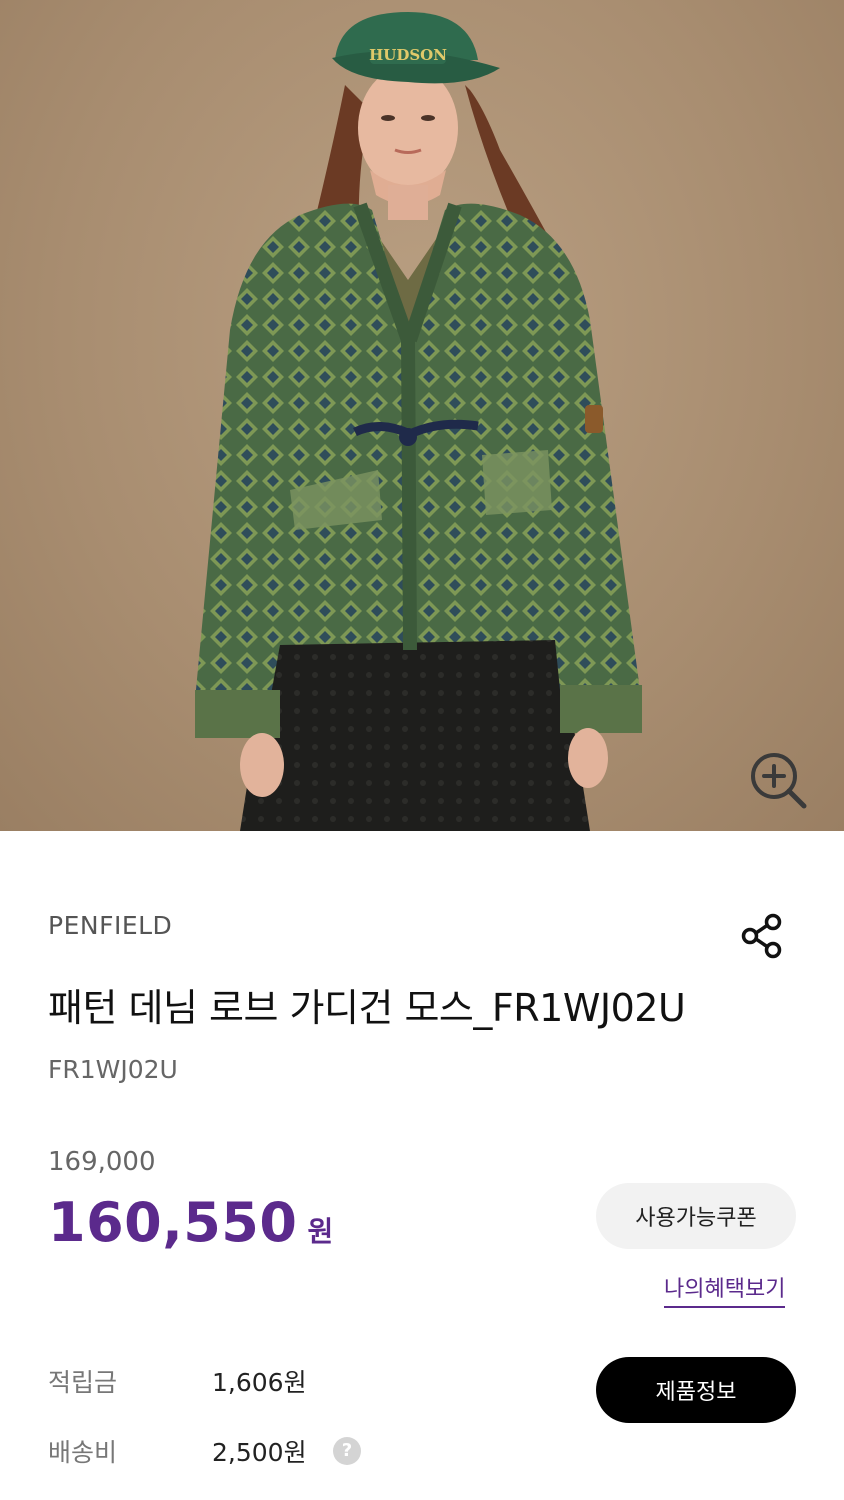  I want to click on shipping-label: 배송비, so click(83, 1452).